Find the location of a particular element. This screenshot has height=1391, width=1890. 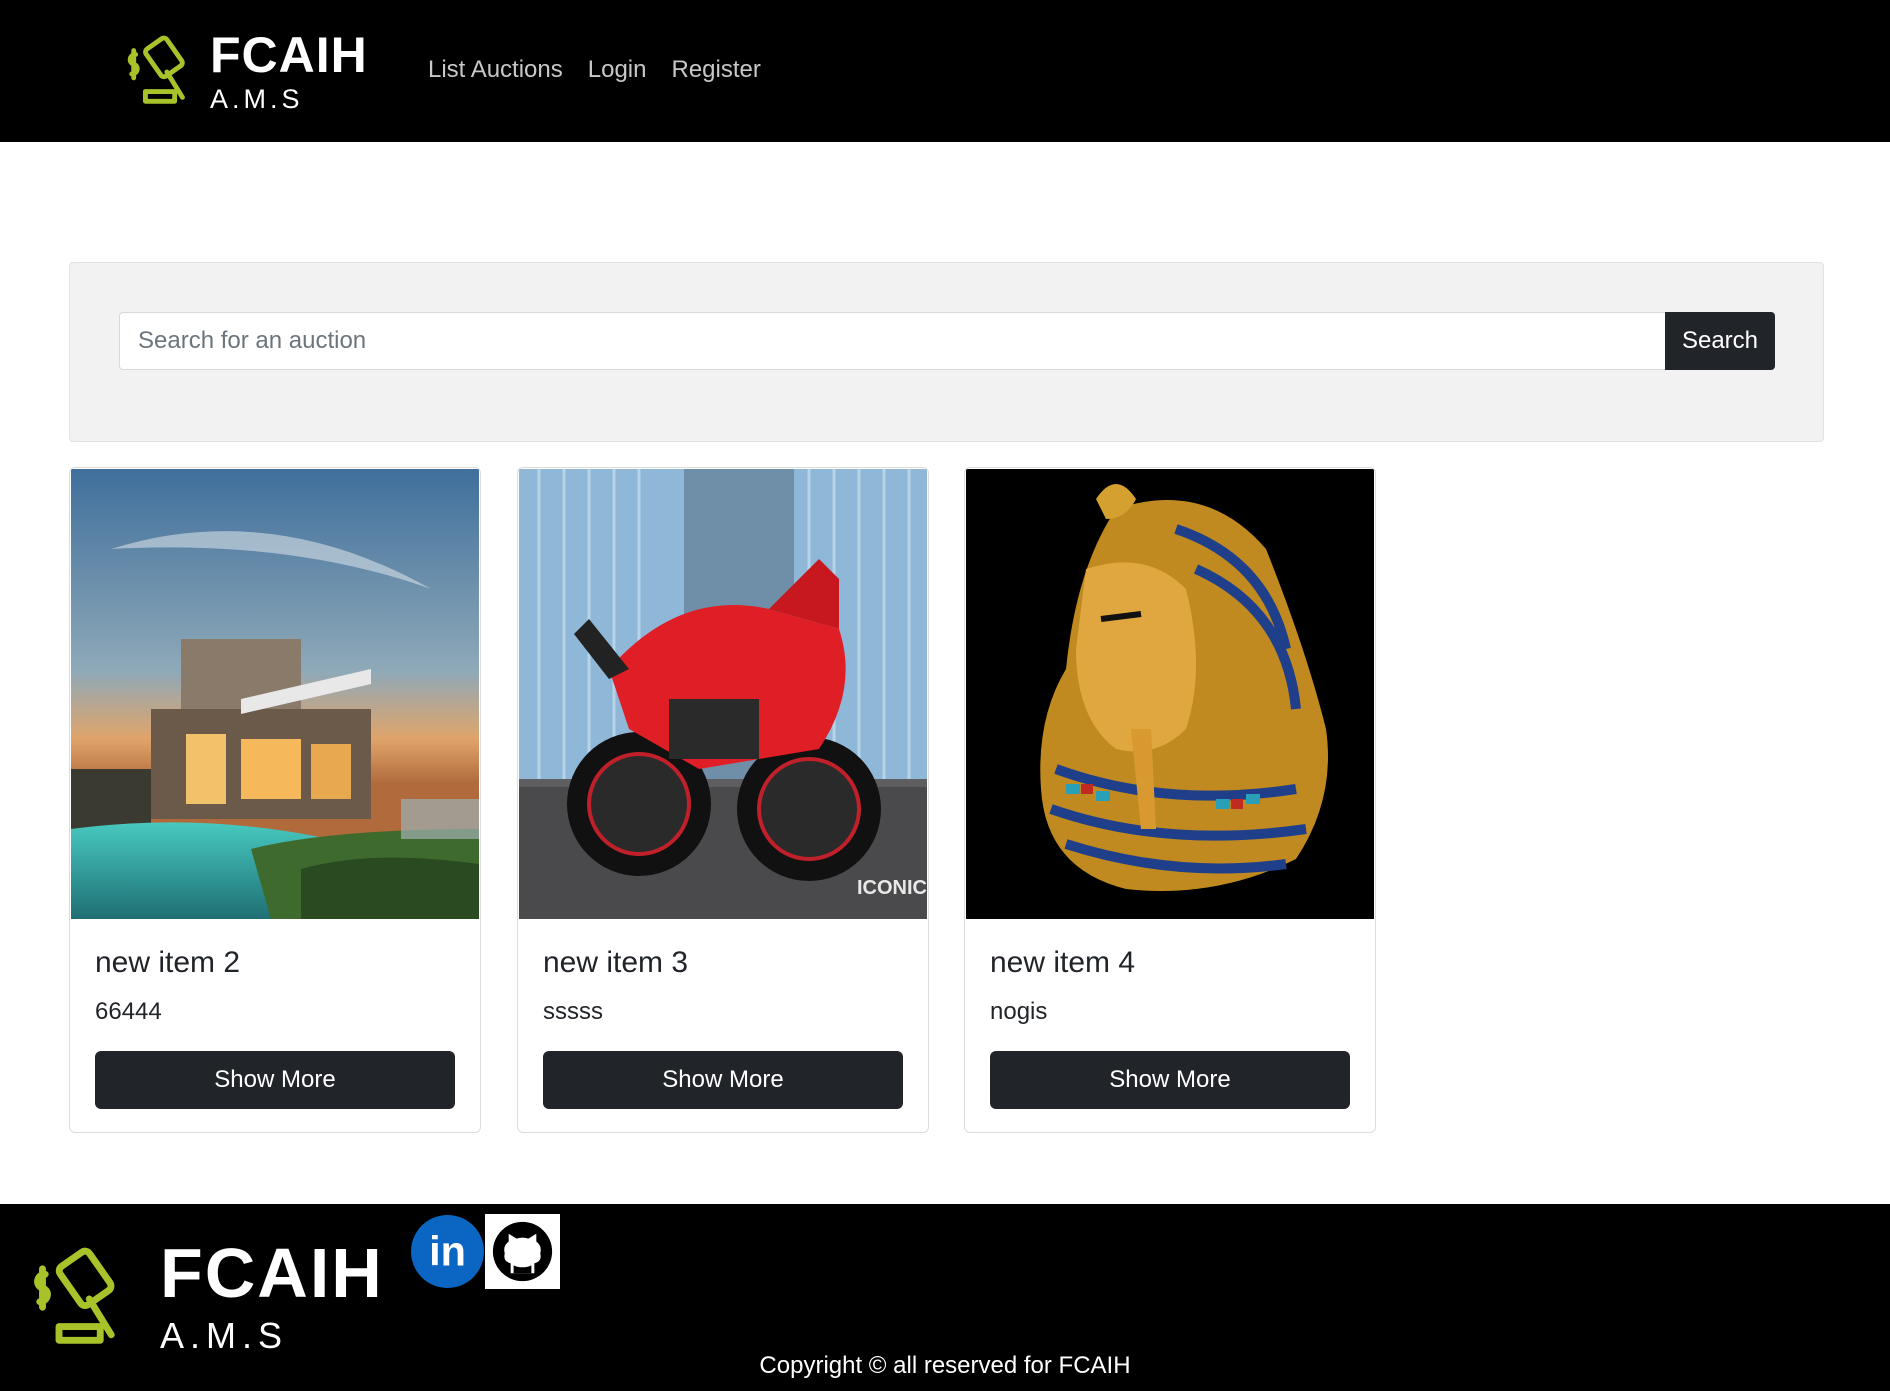

card-title: new item 2 is located at coordinates (168, 962).